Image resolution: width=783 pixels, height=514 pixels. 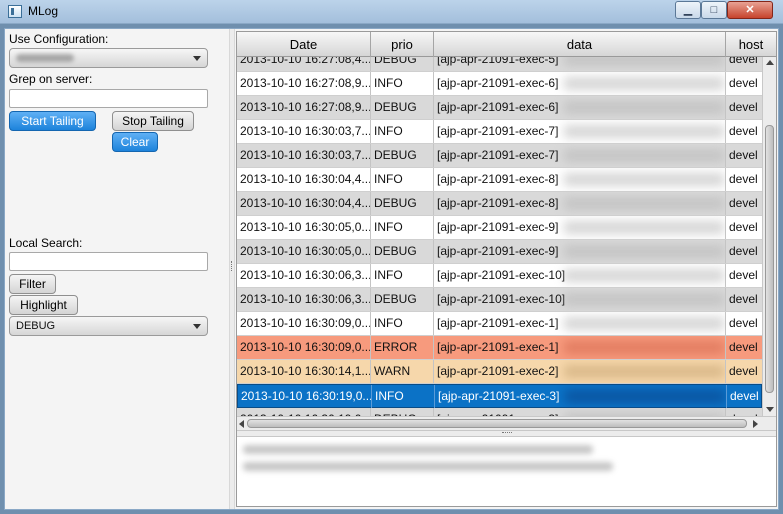 I want to click on configuration-select, so click(x=108, y=58).